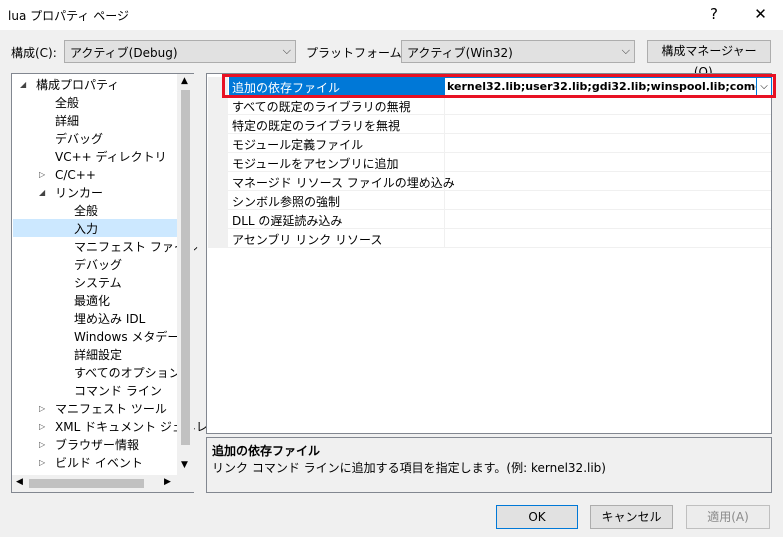 This screenshot has width=783, height=537. Describe the element at coordinates (728, 517) in the screenshot. I see `apply-button: 適用(A)` at that location.